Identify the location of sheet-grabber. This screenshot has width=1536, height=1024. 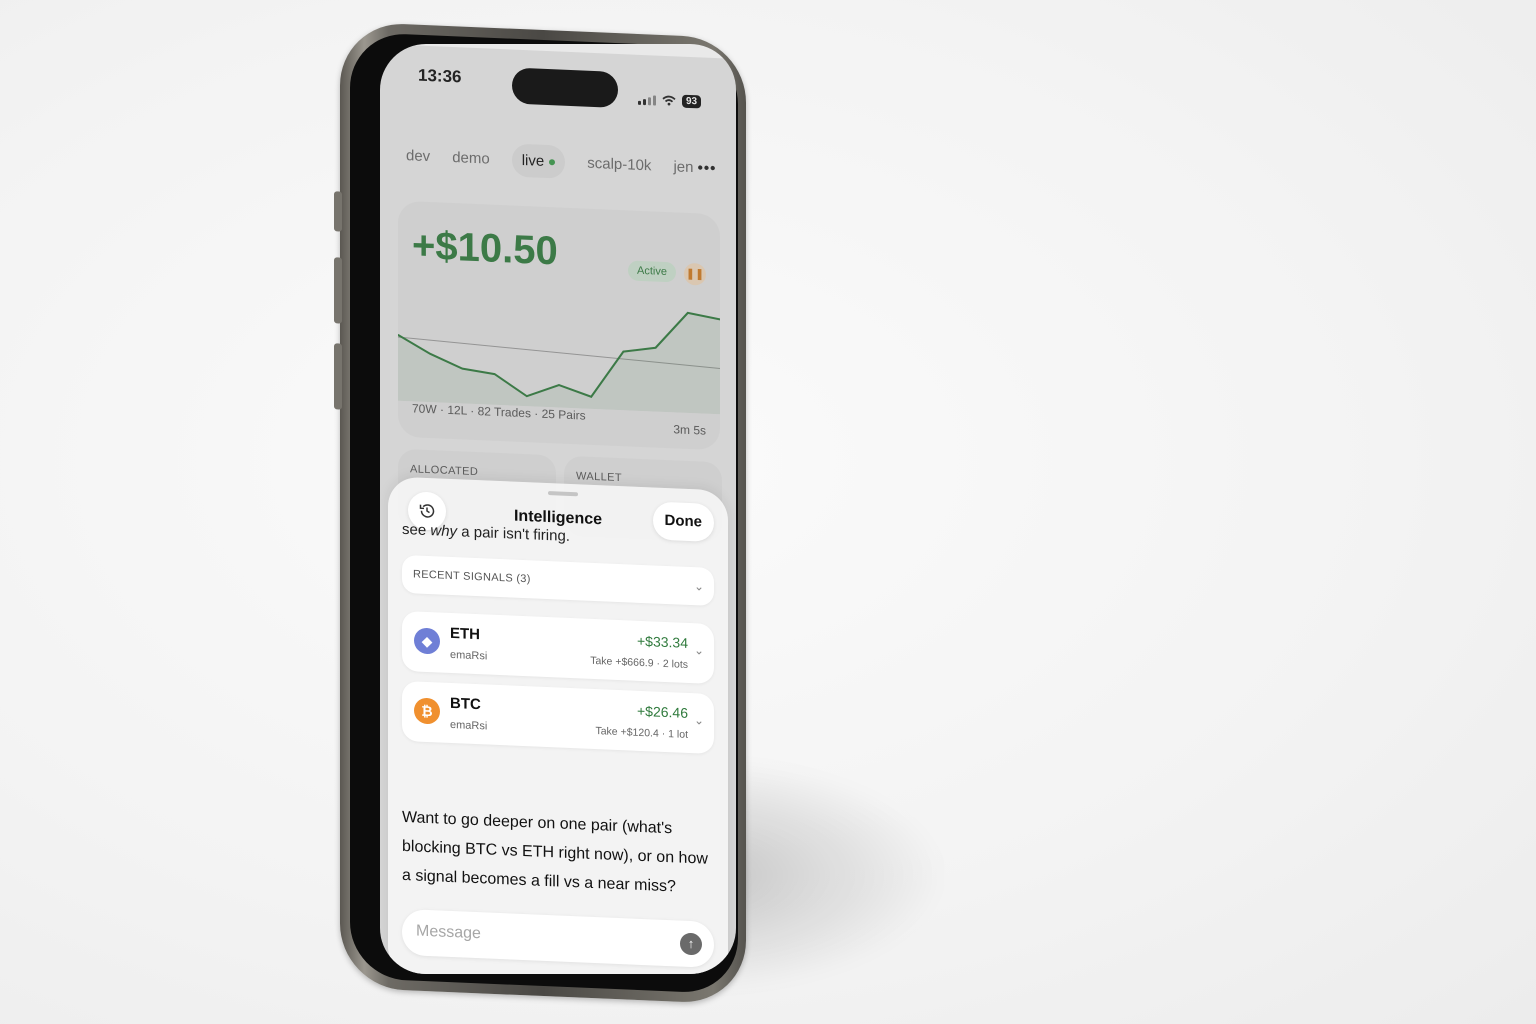
(563, 494).